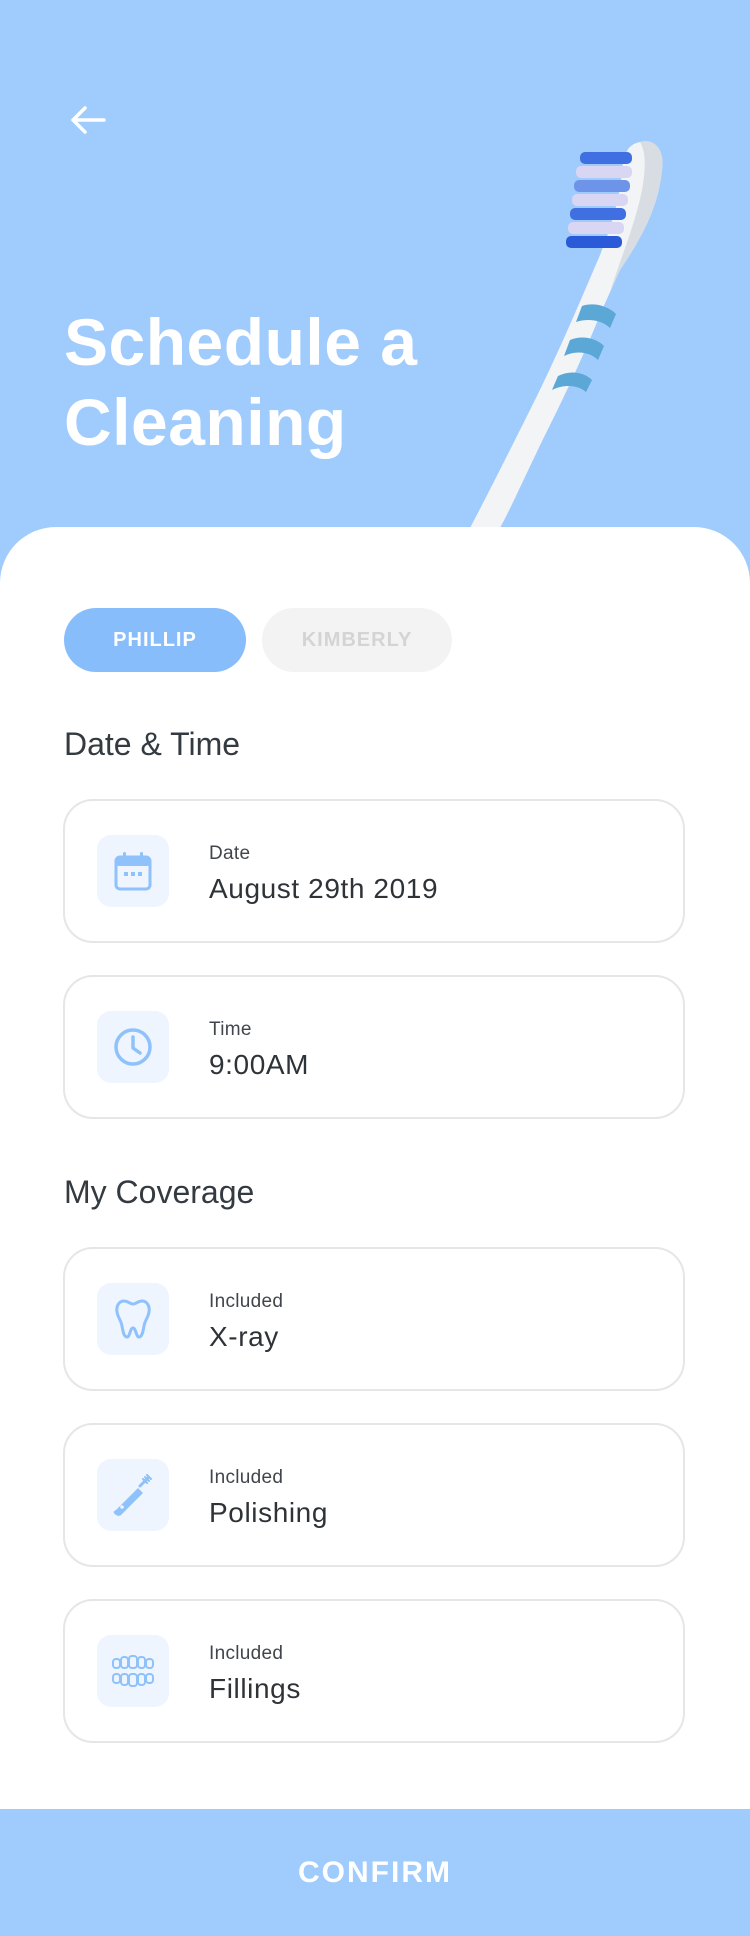 The image size is (750, 1936). Describe the element at coordinates (255, 1688) in the screenshot. I see `fillings-value: Fillings` at that location.